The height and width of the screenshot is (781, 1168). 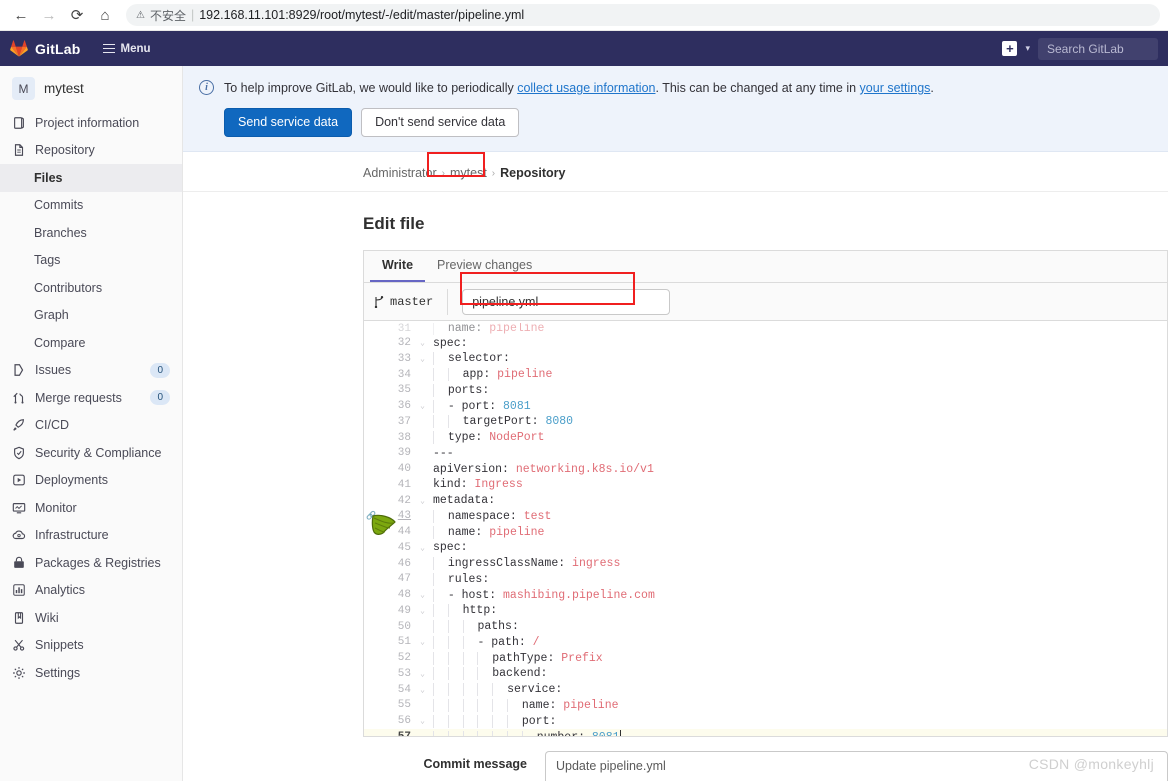 I want to click on sidebar-item-compare: Compare, so click(x=91, y=343).